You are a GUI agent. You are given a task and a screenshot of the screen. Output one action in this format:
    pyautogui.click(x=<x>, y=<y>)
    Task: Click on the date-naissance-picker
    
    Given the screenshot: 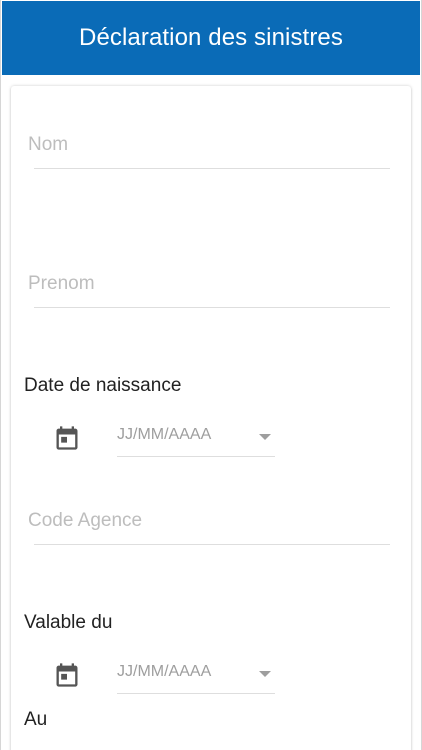 What is the action you would take?
    pyautogui.click(x=196, y=438)
    